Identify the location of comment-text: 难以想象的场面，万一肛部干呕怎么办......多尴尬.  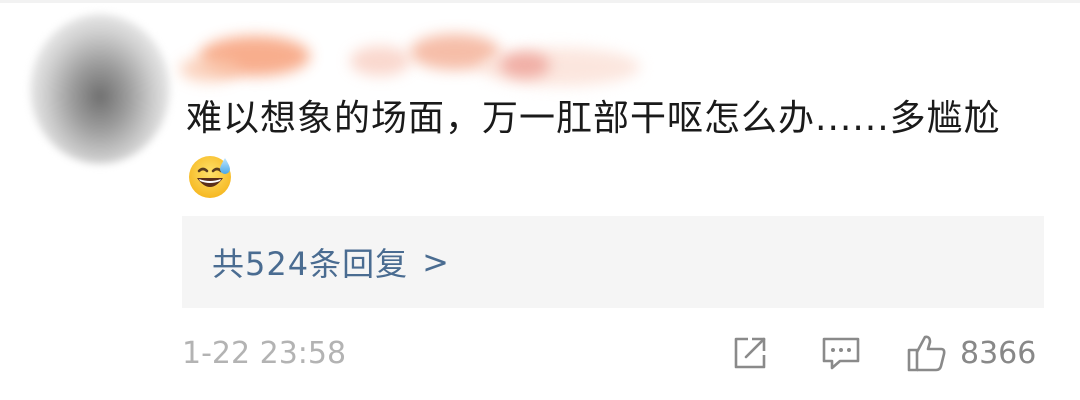
(593, 118).